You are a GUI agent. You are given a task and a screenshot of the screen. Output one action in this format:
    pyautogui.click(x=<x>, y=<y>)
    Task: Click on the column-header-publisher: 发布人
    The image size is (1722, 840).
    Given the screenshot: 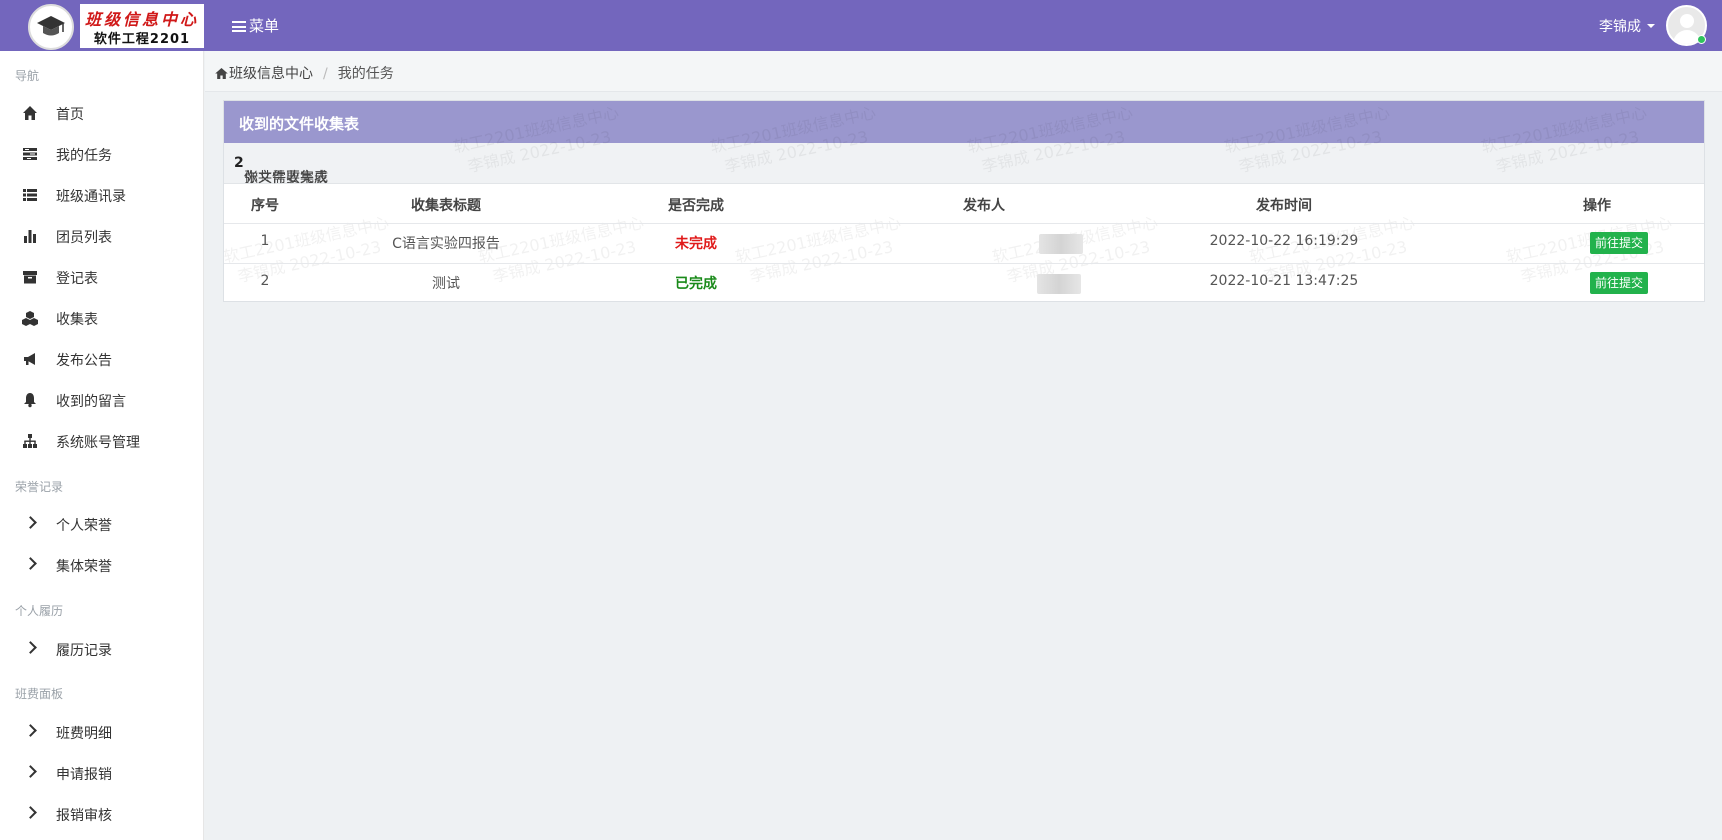 What is the action you would take?
    pyautogui.click(x=984, y=206)
    